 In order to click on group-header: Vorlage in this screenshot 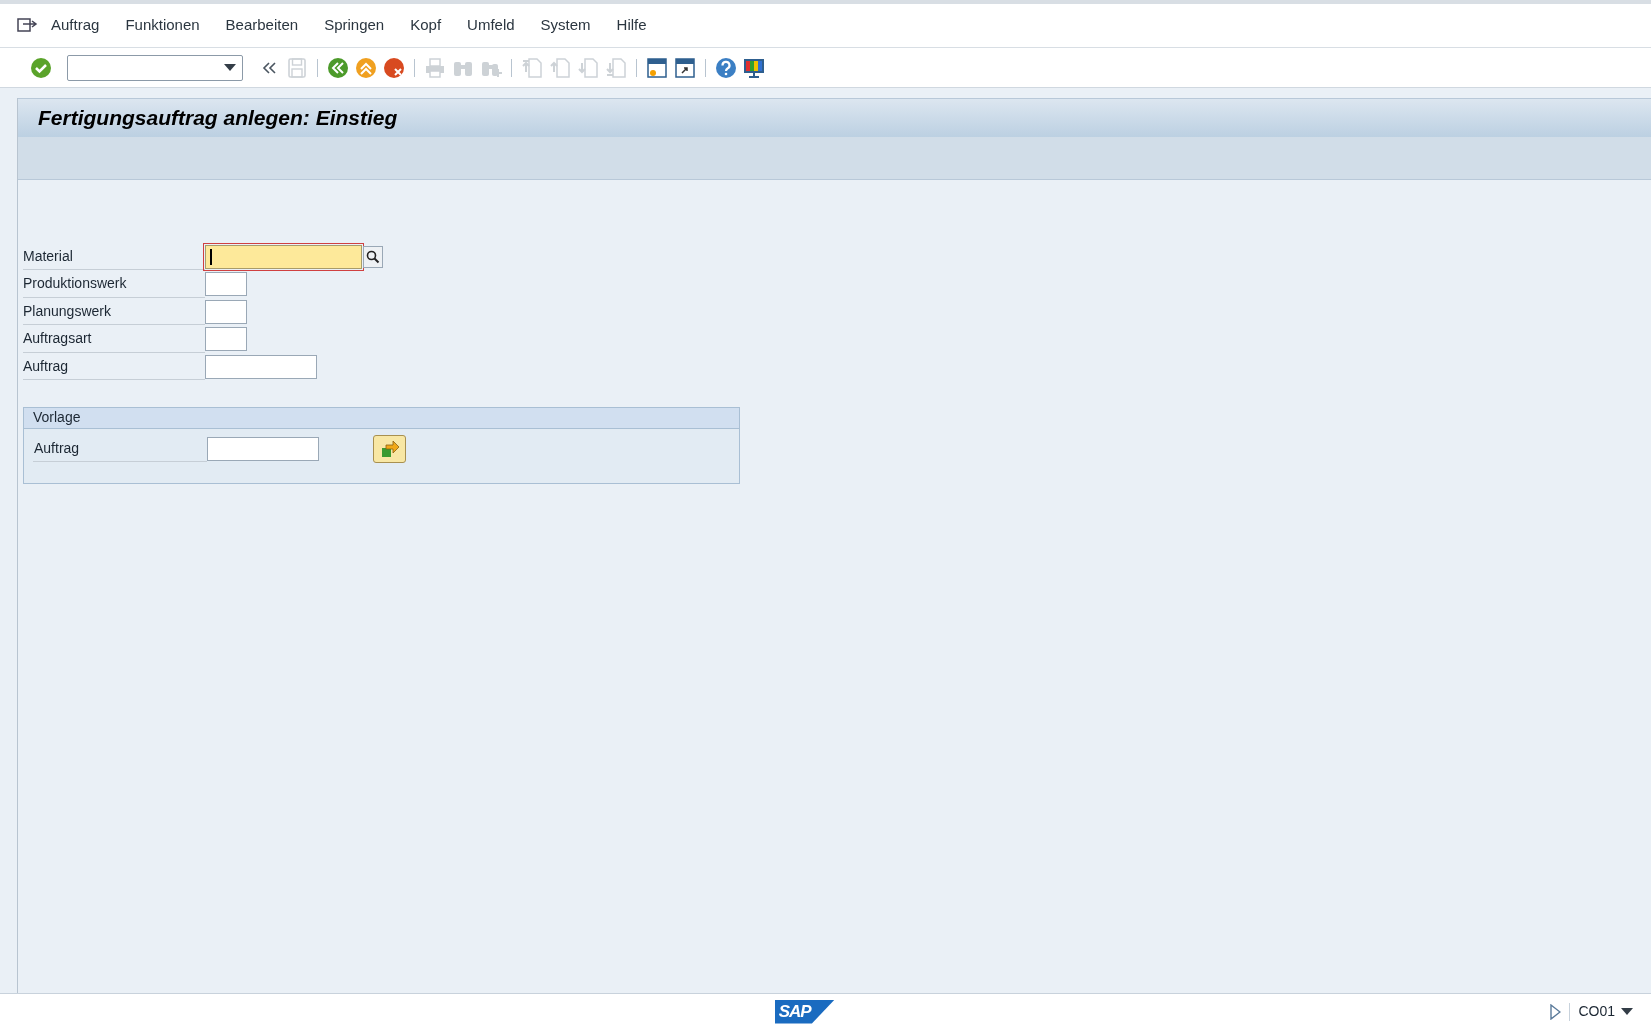, I will do `click(381, 418)`.